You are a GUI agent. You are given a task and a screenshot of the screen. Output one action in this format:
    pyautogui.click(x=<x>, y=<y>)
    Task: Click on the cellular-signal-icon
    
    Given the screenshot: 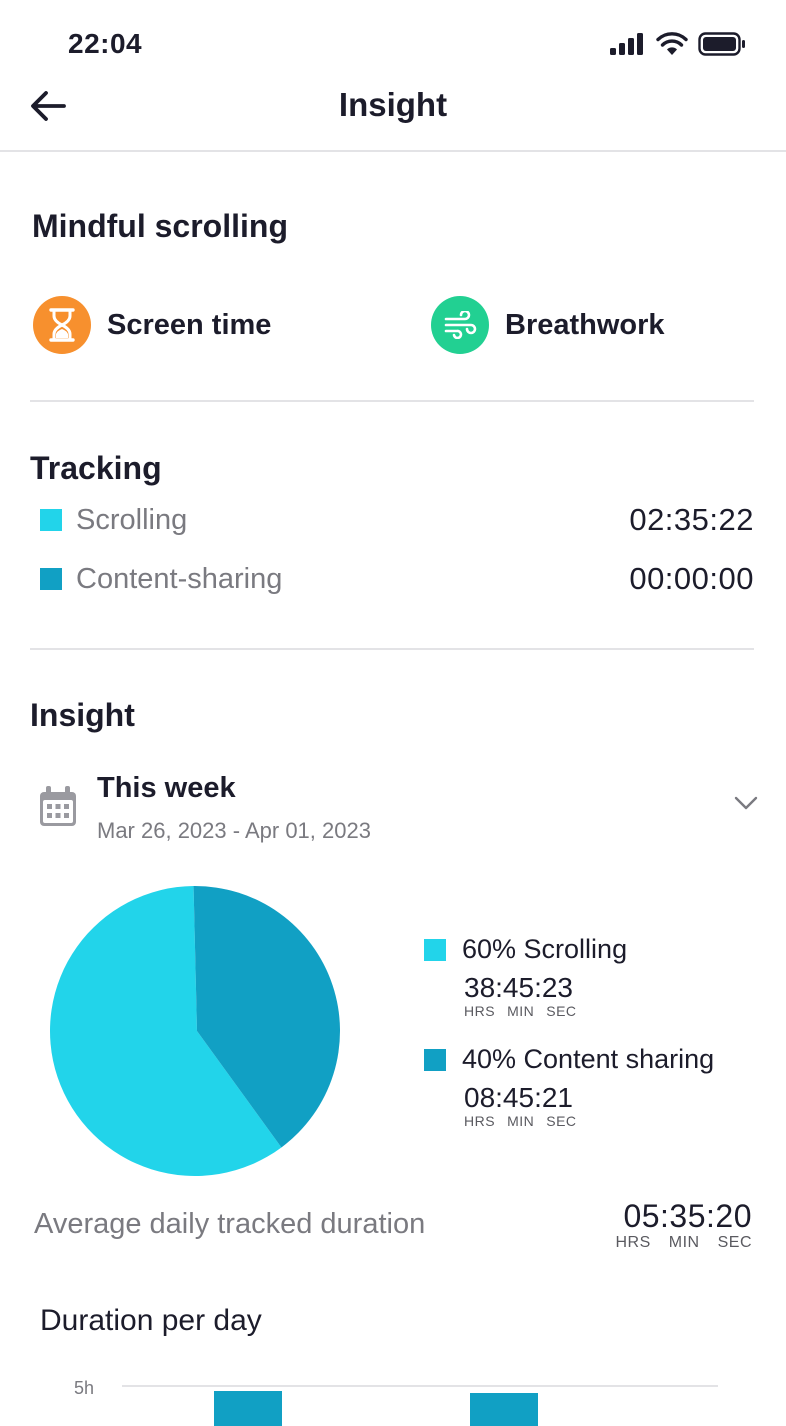 What is the action you would take?
    pyautogui.click(x=626, y=44)
    